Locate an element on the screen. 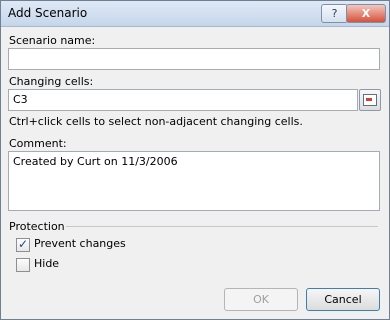 Image resolution: width=390 pixels, height=320 pixels. ok-button: OK is located at coordinates (261, 299).